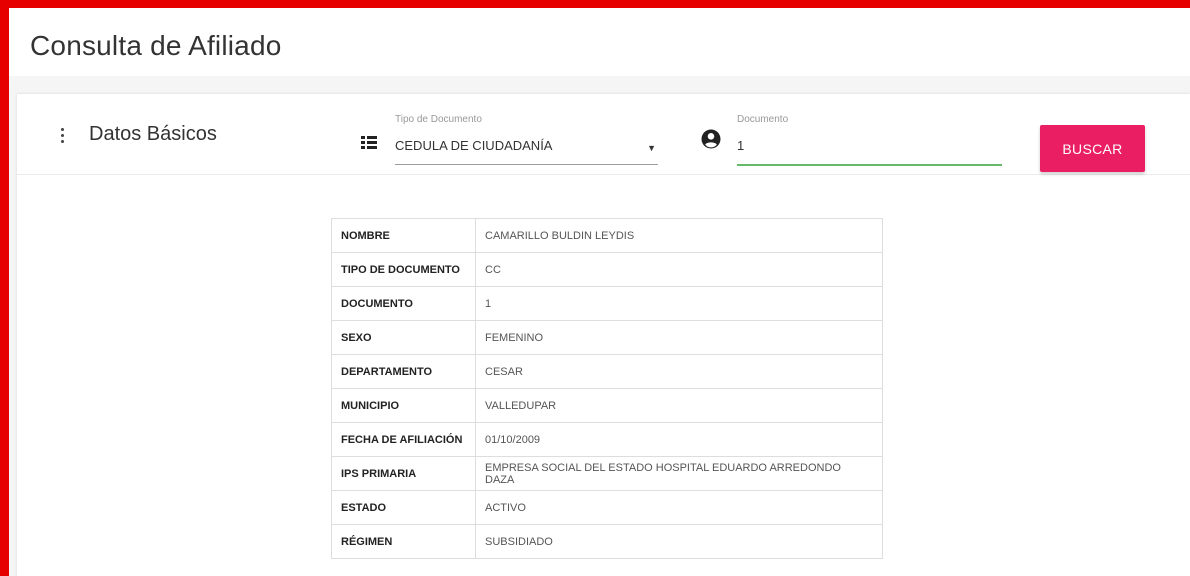 The height and width of the screenshot is (576, 1190). Describe the element at coordinates (403, 473) in the screenshot. I see `field-name: IPS PRIMARIA` at that location.